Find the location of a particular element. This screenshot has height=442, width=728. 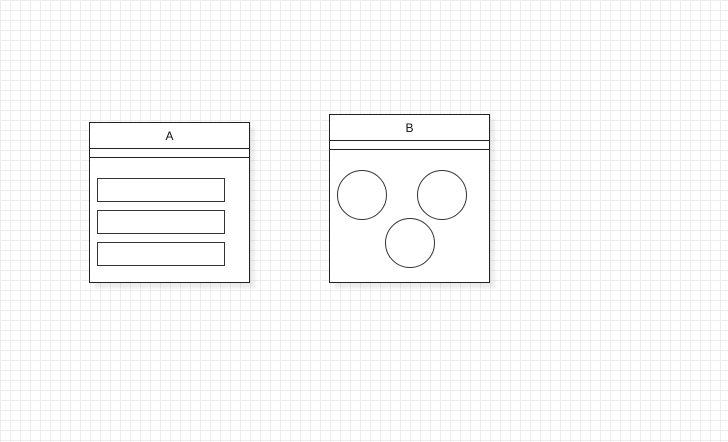

box-b-header: B is located at coordinates (409, 128).